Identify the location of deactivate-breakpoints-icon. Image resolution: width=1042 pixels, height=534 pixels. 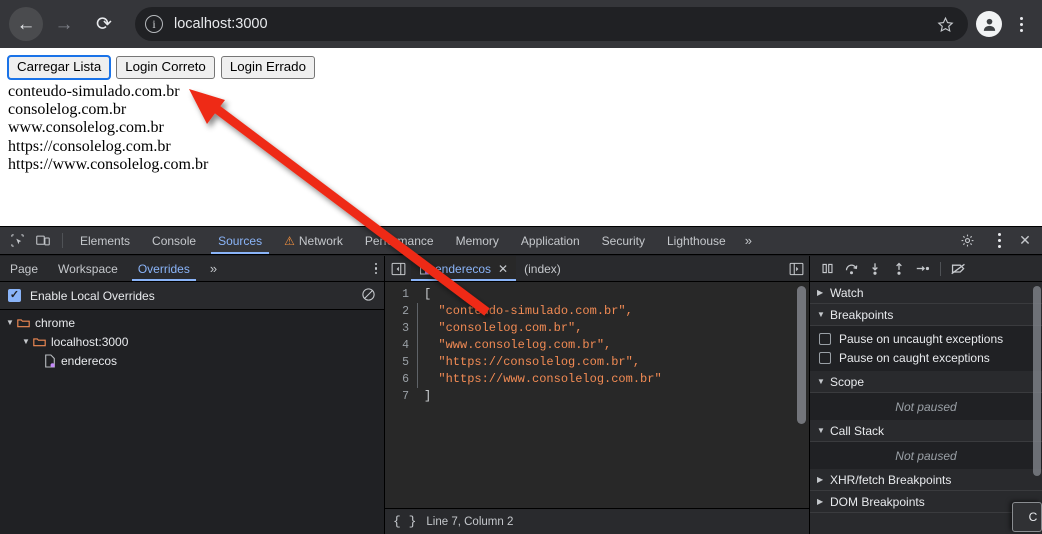
(958, 269).